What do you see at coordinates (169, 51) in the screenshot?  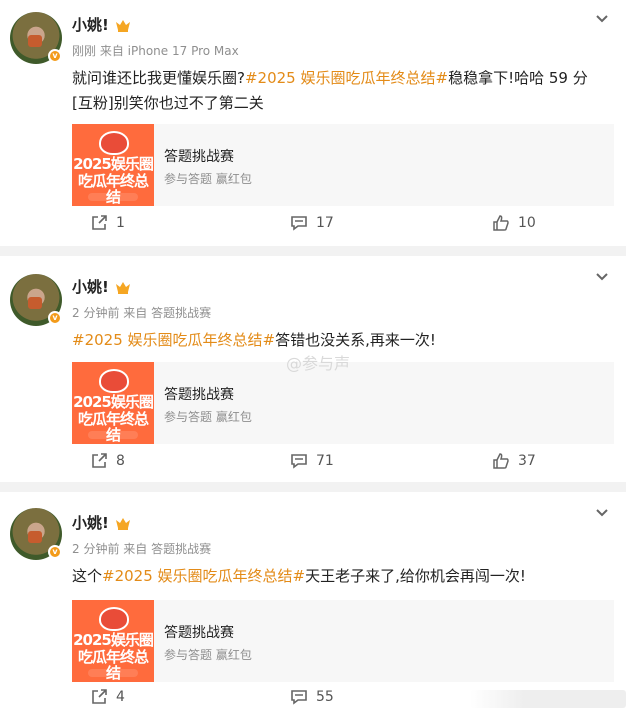 I see `post-source: 来自 iPhone 17 Pro Max` at bounding box center [169, 51].